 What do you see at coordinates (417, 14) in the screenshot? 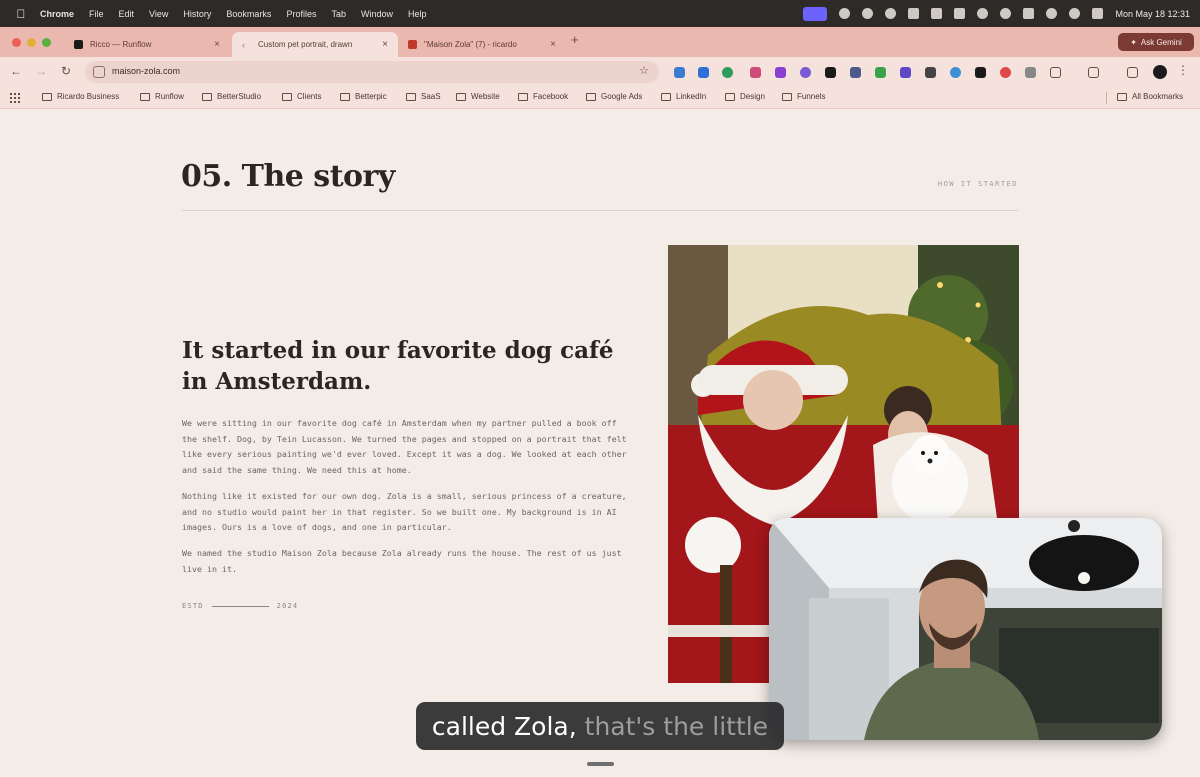
I see `menu-help: Help` at bounding box center [417, 14].